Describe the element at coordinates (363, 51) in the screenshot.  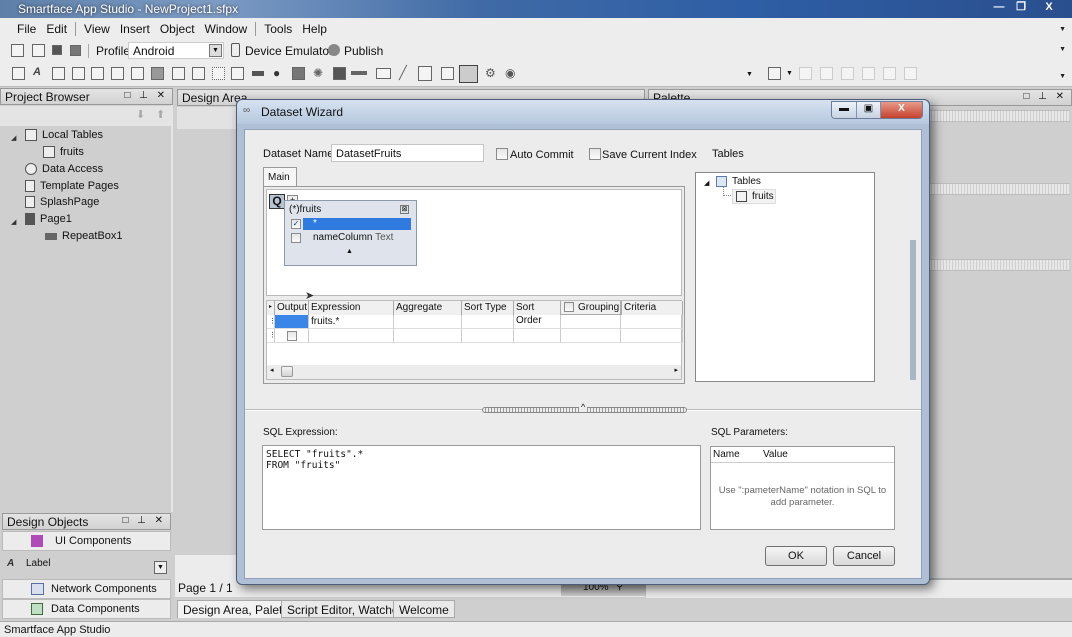
I see `publish-button: Publish` at that location.